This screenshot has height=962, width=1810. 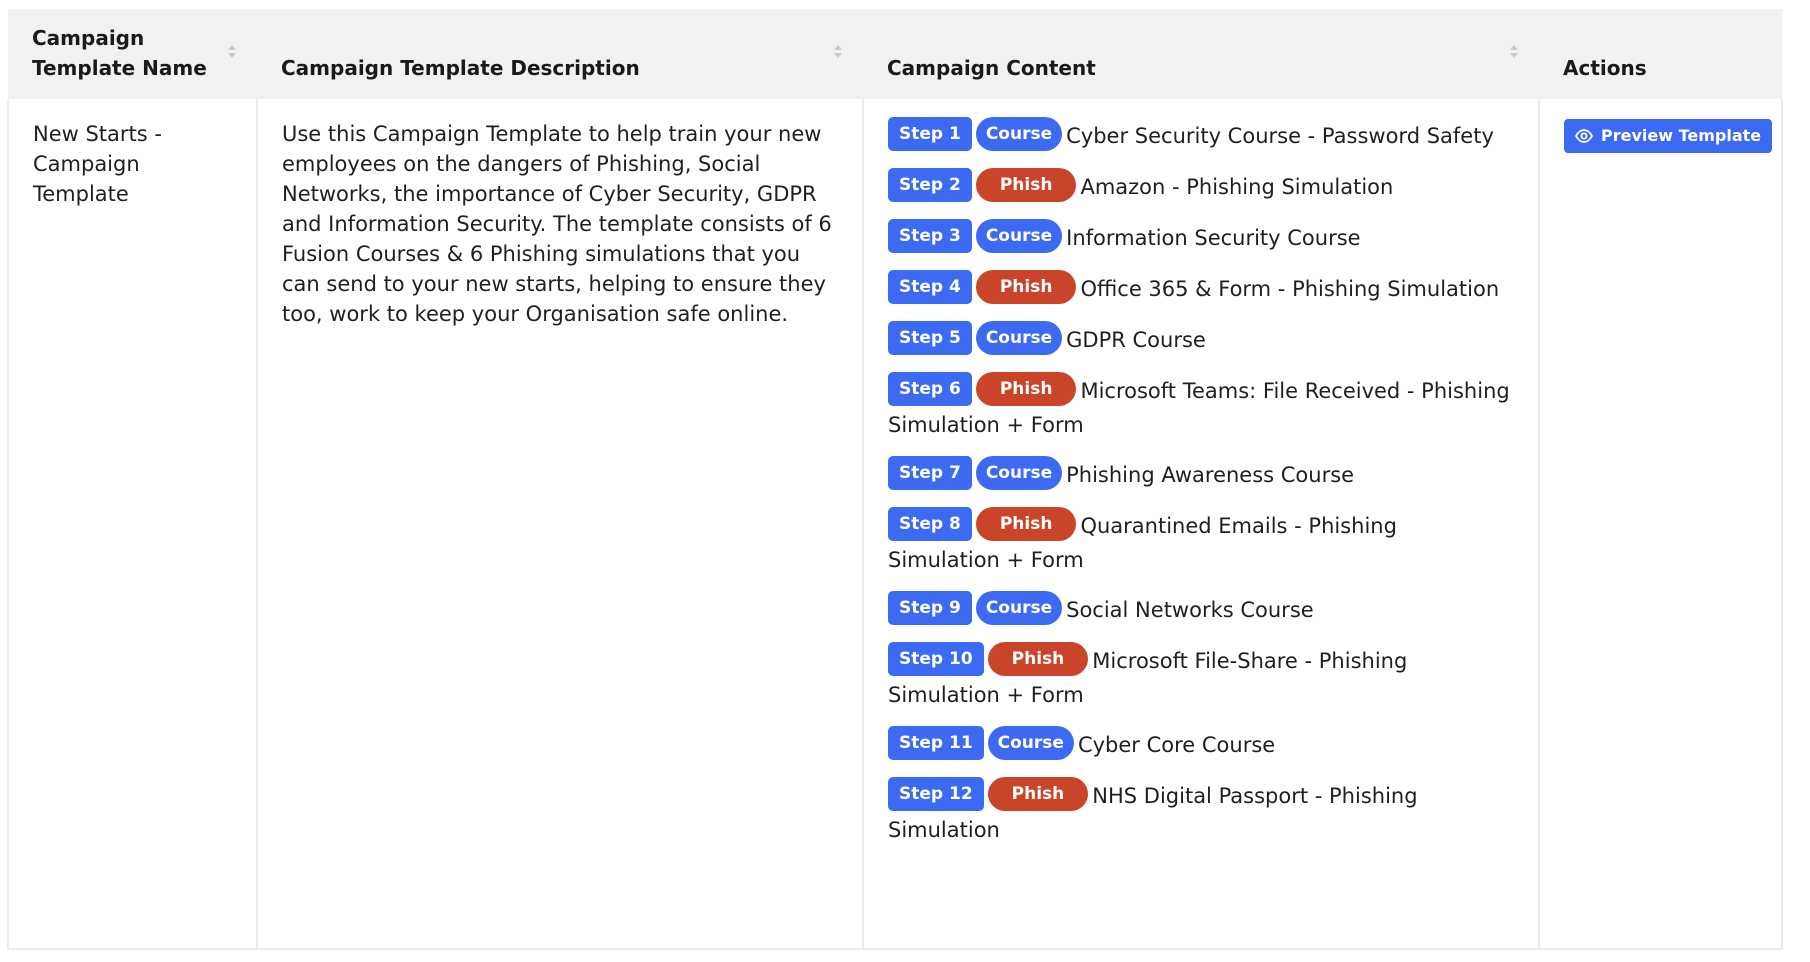 I want to click on template-name: New Starts - Campaign Template, so click(x=97, y=164).